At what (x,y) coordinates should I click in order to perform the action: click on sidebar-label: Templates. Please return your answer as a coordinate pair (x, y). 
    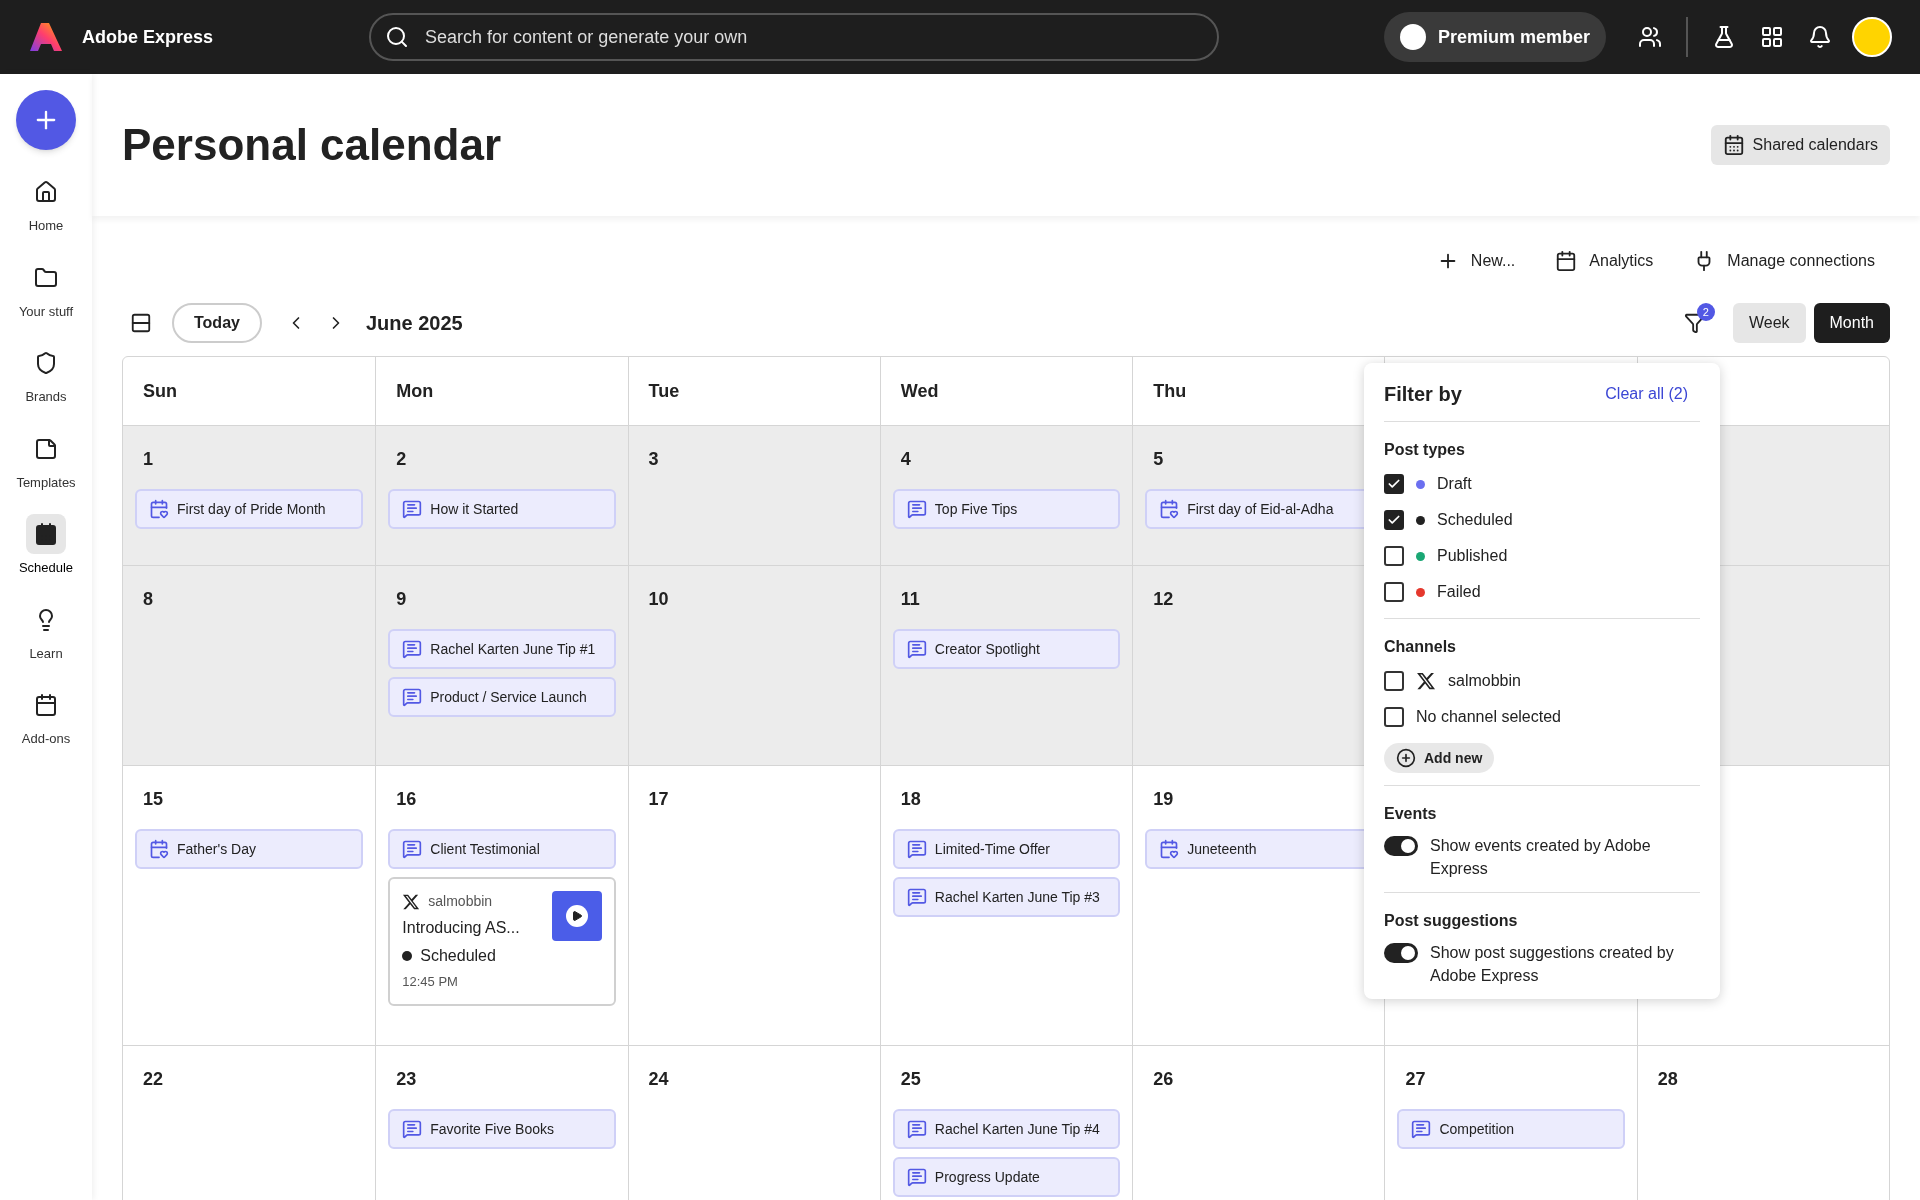
    Looking at the image, I should click on (46, 482).